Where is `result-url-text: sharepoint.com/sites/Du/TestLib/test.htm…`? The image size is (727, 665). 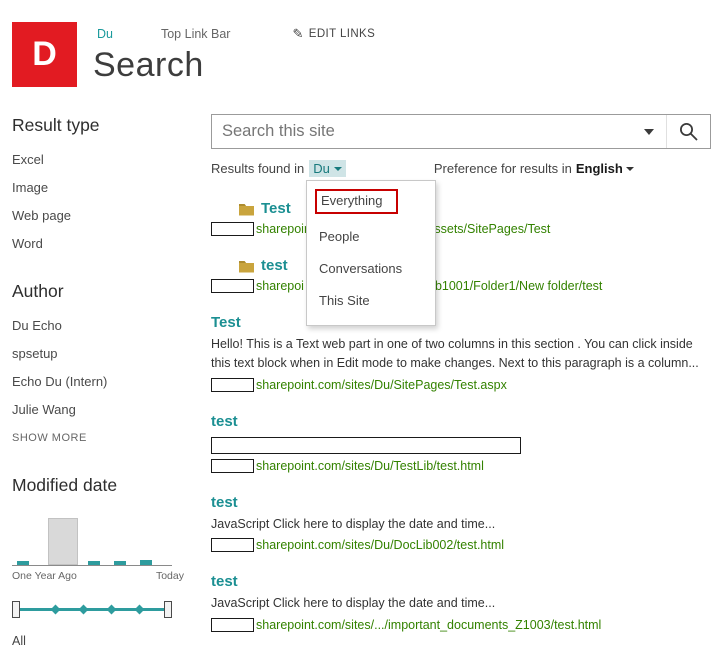 result-url-text: sharepoint.com/sites/Du/TestLib/test.htm… is located at coordinates (370, 465).